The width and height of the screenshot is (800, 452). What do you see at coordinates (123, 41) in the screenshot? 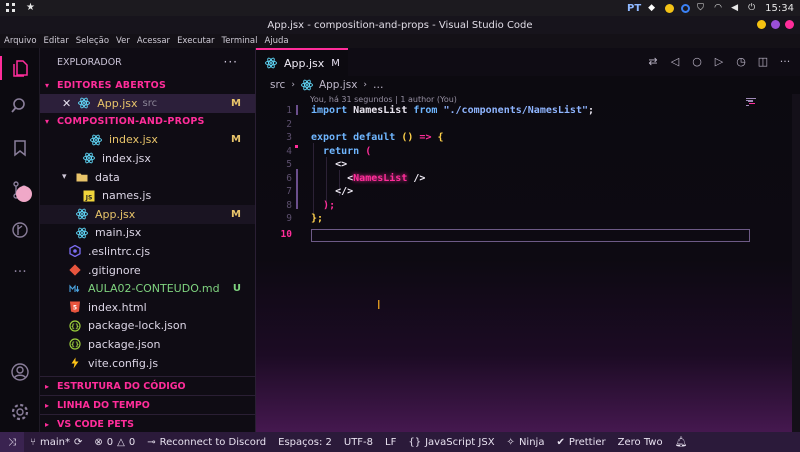
I see `menu-ver: Ver` at bounding box center [123, 41].